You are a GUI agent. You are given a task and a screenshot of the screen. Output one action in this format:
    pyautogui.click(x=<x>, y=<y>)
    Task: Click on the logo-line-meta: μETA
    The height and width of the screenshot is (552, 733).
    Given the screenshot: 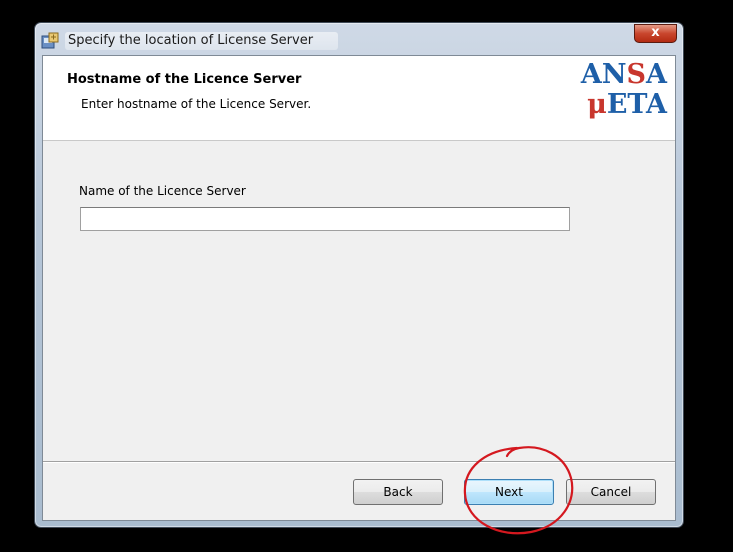 What is the action you would take?
    pyautogui.click(x=627, y=104)
    